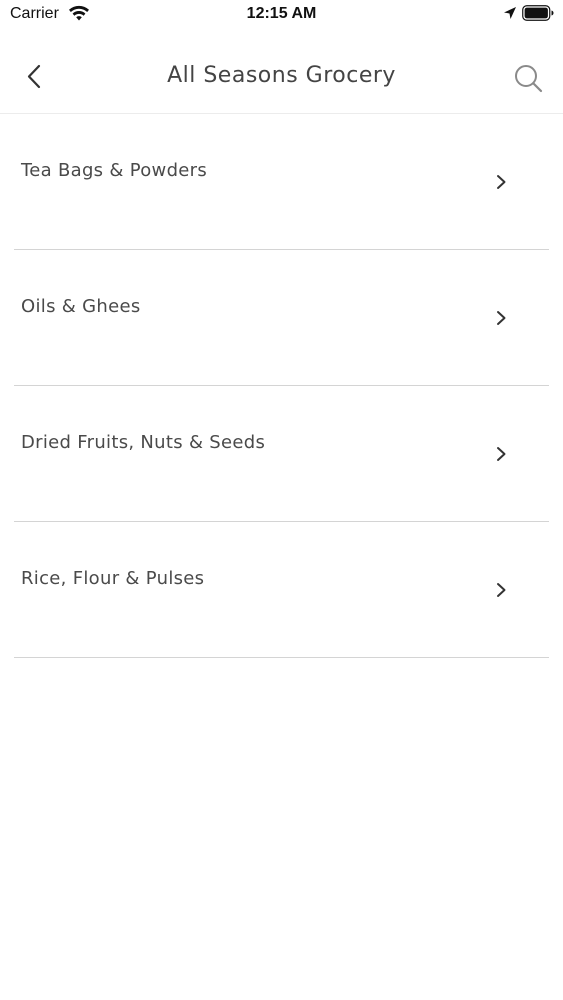  I want to click on search-icon, so click(529, 79).